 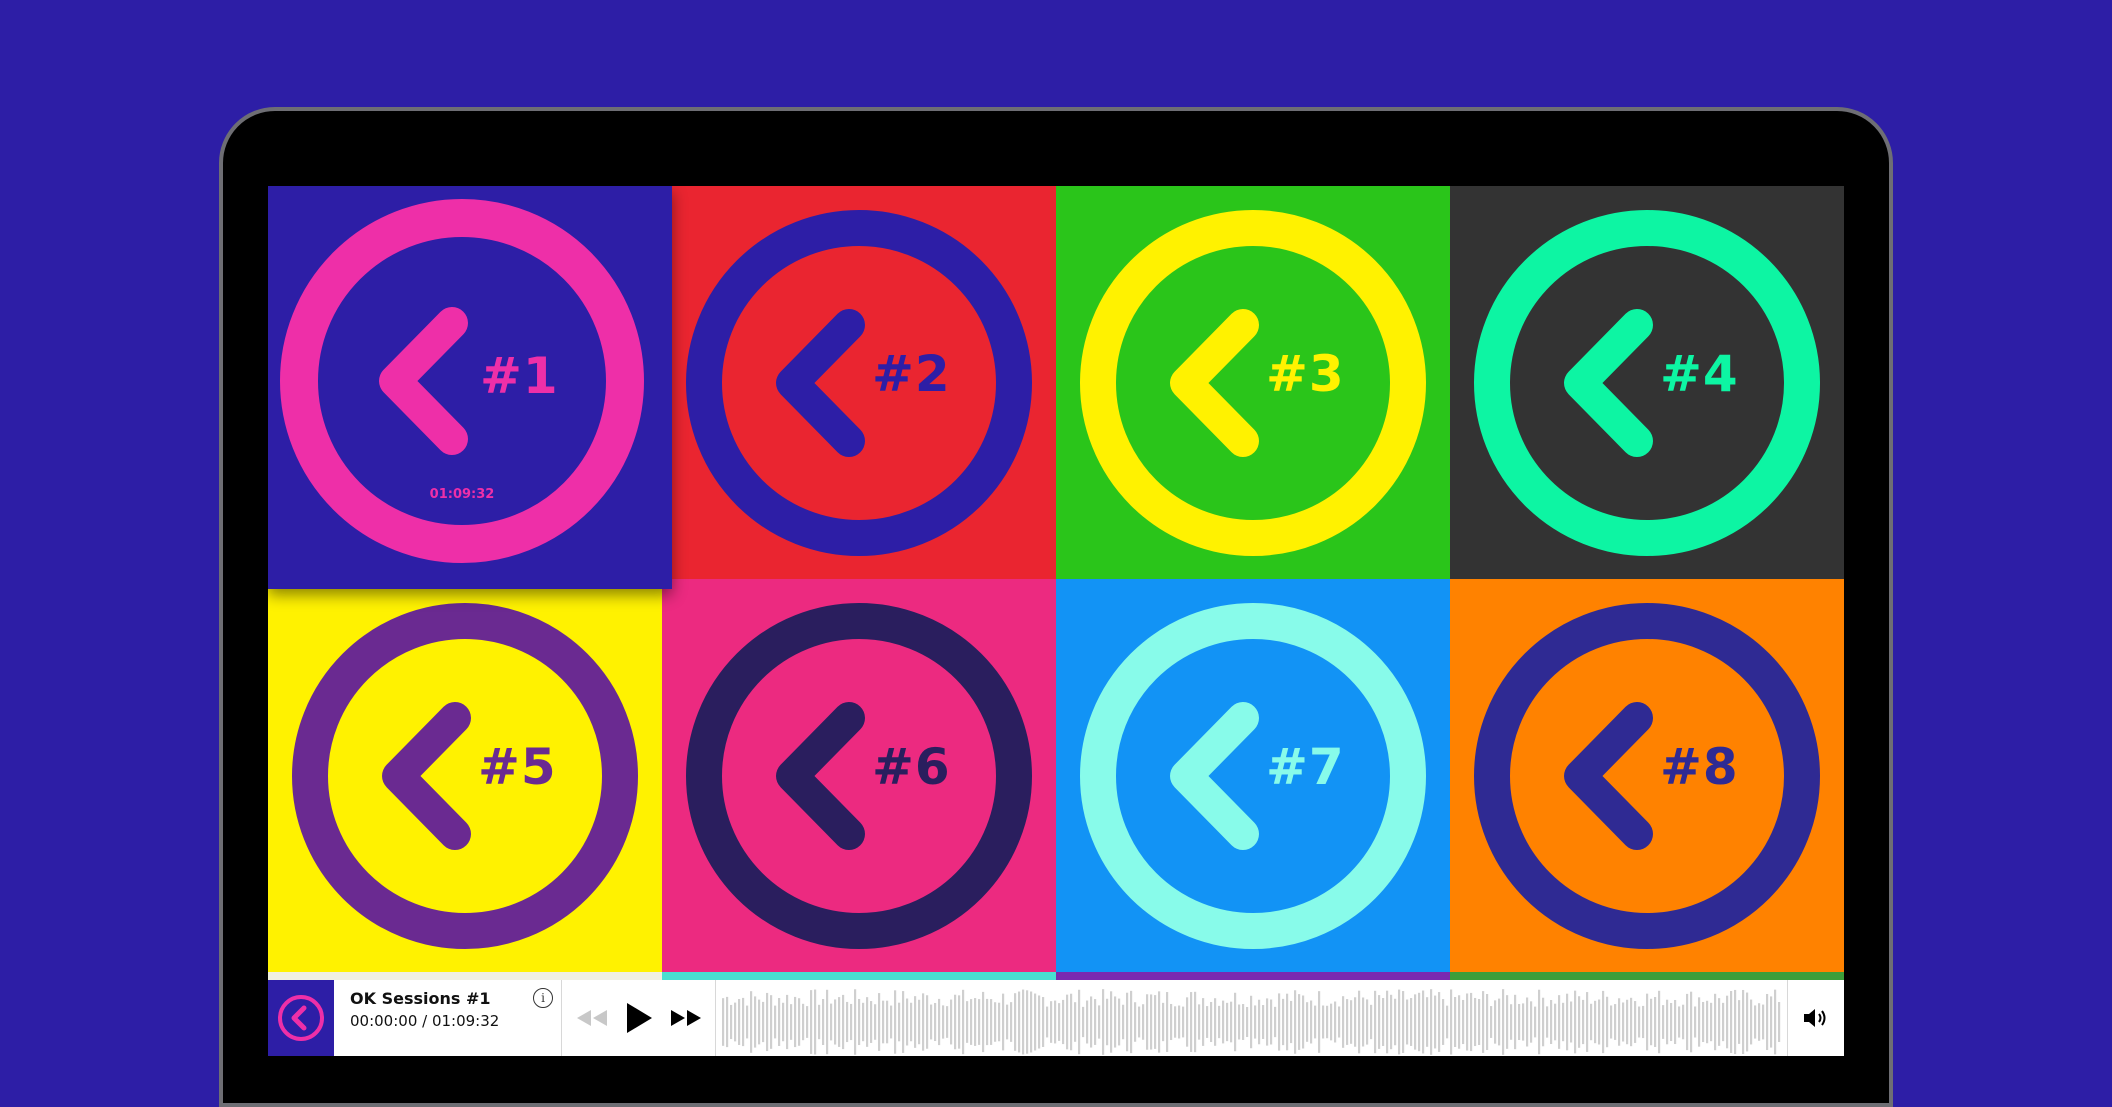 What do you see at coordinates (686, 1018) in the screenshot?
I see `fast-forward-button` at bounding box center [686, 1018].